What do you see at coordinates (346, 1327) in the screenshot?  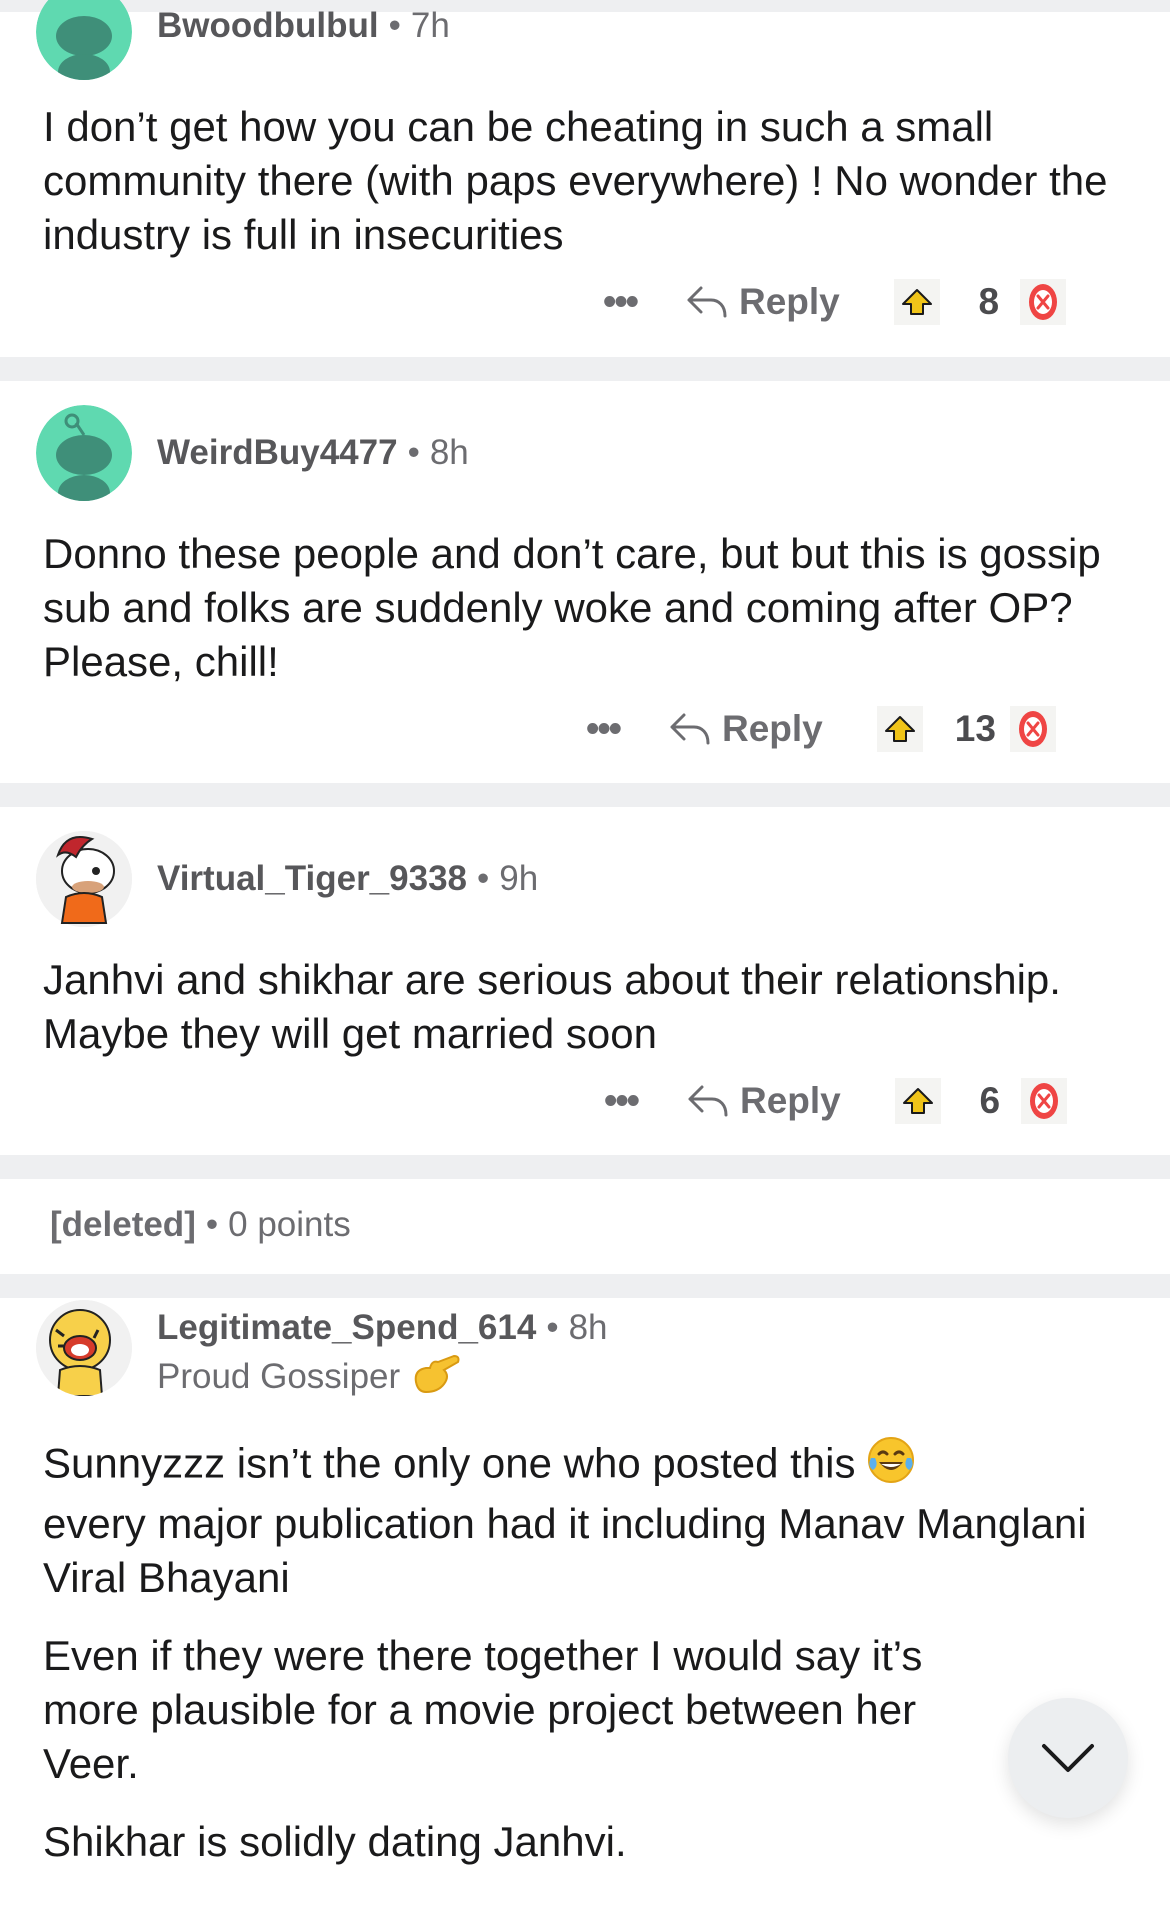 I see `username: Legitimate_Spend_614` at bounding box center [346, 1327].